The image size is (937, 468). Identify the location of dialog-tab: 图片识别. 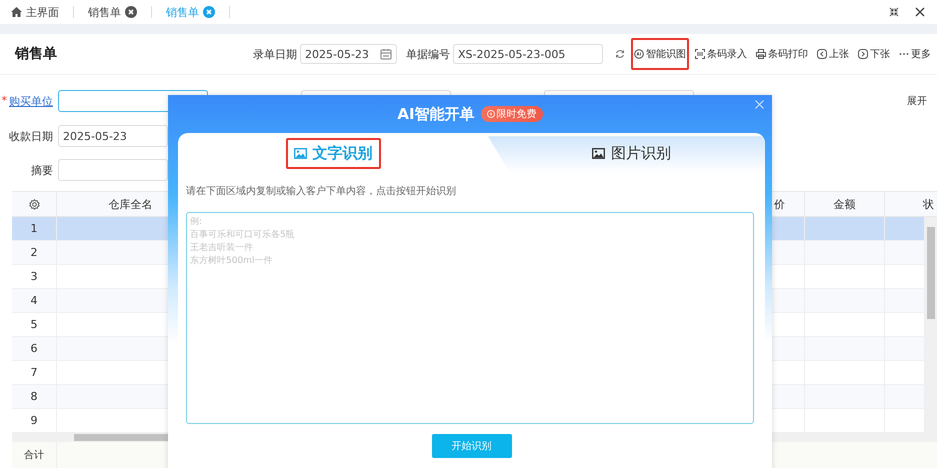
(631, 153).